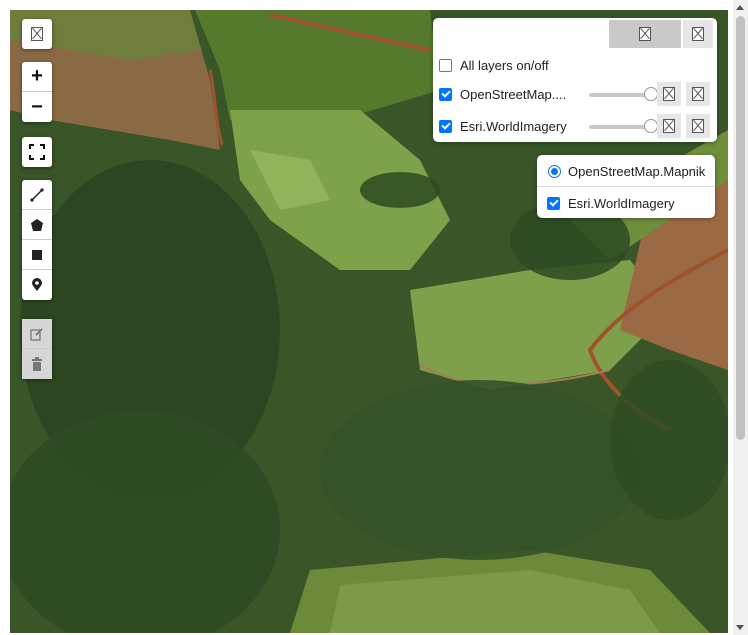 This screenshot has width=748, height=635. What do you see at coordinates (554, 171) in the screenshot?
I see `base-layer-radio` at bounding box center [554, 171].